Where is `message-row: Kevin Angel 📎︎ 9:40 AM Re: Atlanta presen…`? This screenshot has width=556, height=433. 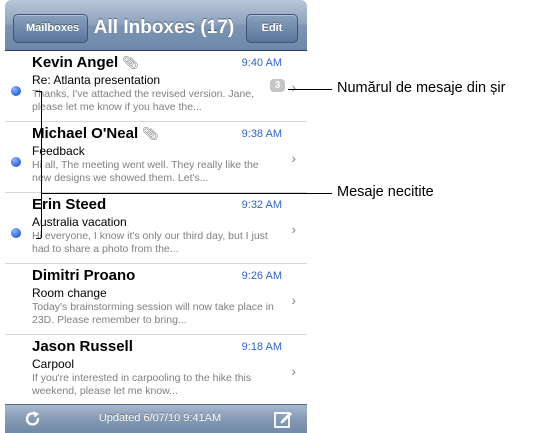
message-row: Kevin Angel 📎︎ 9:40 AM Re: Atlanta presen… is located at coordinates (156, 86).